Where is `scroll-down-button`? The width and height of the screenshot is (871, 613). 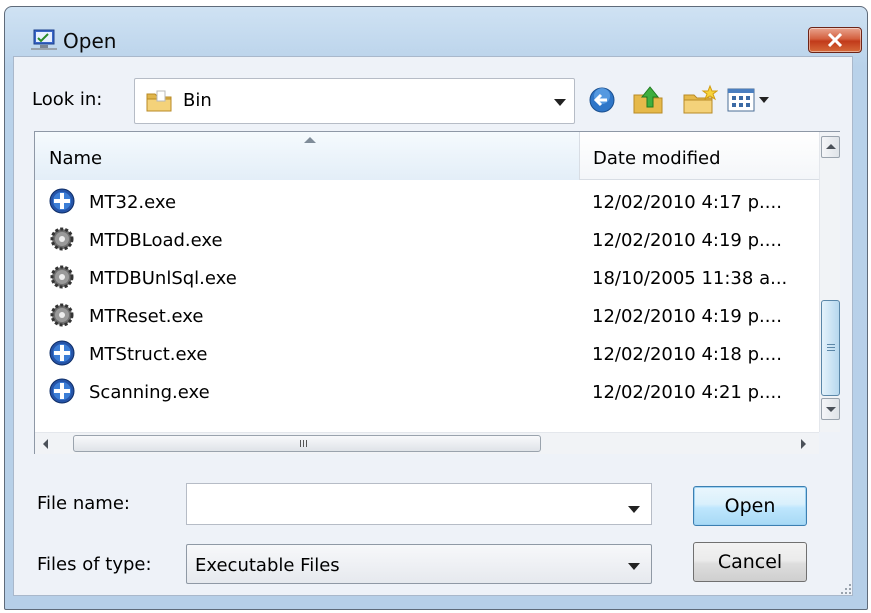 scroll-down-button is located at coordinates (830, 409).